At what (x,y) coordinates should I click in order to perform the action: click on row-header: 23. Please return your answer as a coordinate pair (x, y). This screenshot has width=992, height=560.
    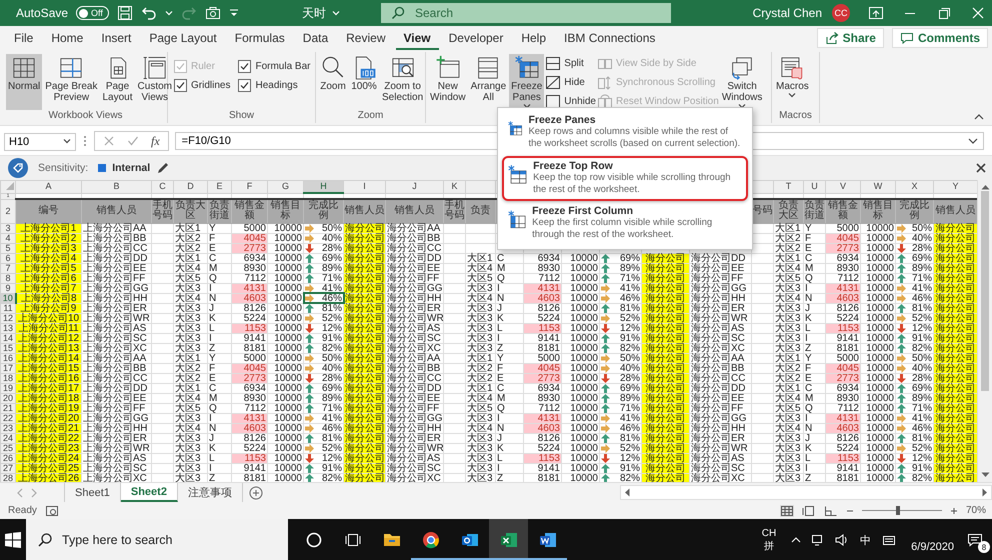
    Looking at the image, I should click on (8, 428).